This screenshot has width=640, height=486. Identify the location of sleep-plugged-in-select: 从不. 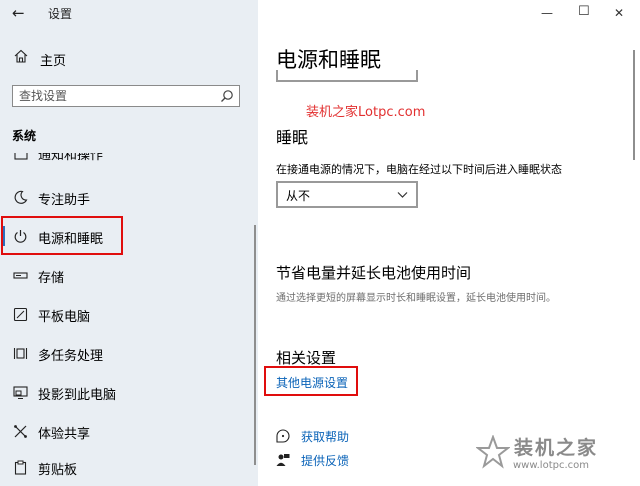
(347, 194).